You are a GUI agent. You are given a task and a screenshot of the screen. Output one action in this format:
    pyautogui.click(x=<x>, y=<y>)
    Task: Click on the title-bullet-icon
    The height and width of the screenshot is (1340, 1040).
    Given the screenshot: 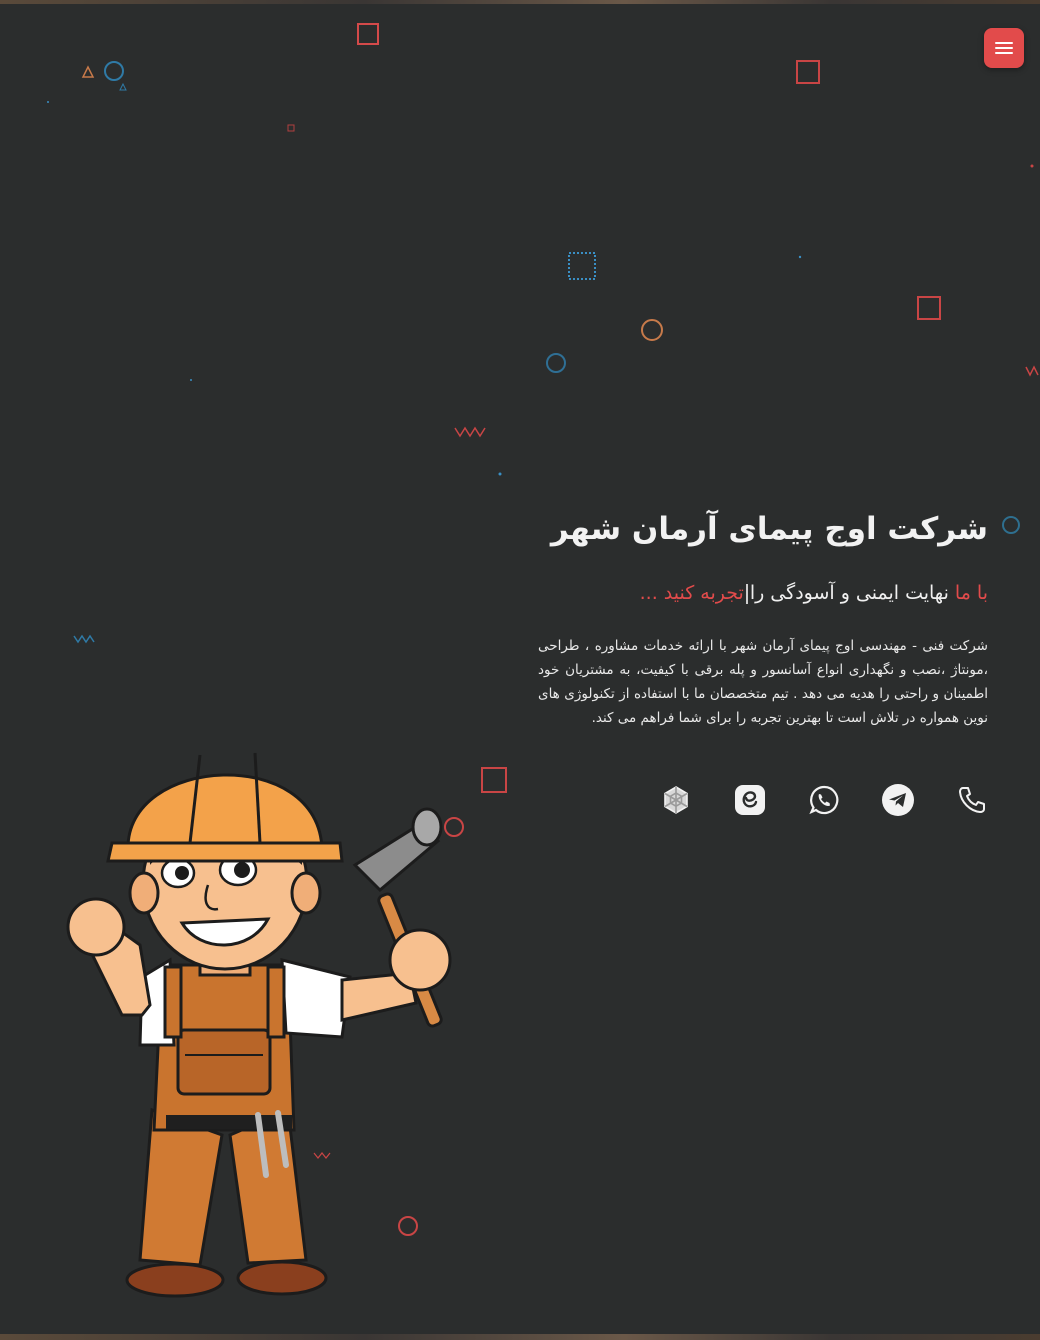 What is the action you would take?
    pyautogui.click(x=1011, y=525)
    